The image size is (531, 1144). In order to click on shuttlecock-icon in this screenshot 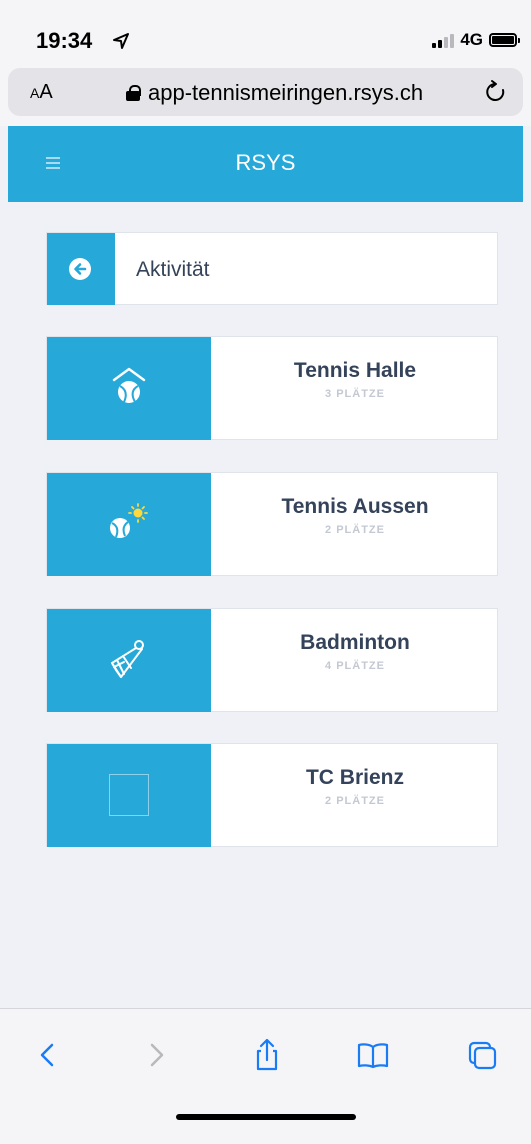, I will do `click(127, 659)`.